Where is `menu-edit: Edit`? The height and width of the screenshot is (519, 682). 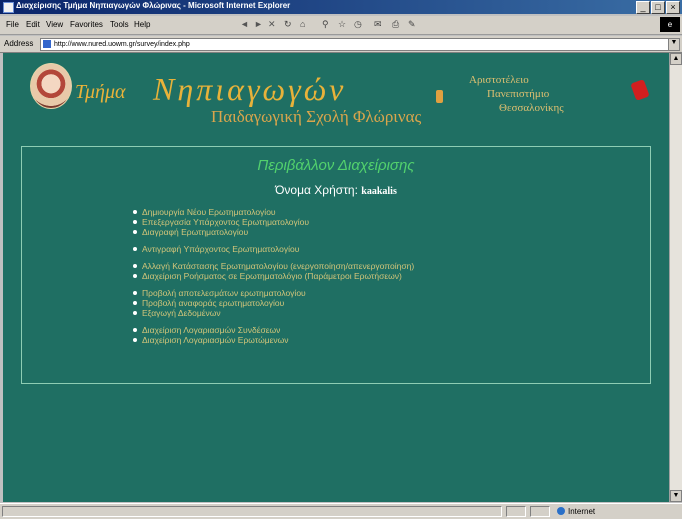 menu-edit: Edit is located at coordinates (33, 24).